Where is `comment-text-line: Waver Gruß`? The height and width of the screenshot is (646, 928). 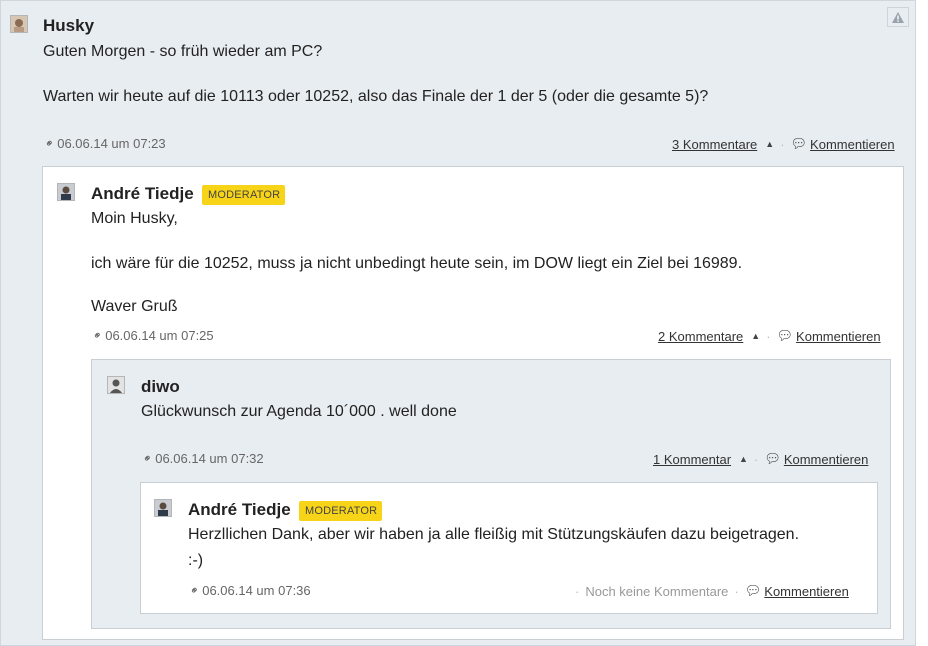 comment-text-line: Waver Gruß is located at coordinates (134, 306).